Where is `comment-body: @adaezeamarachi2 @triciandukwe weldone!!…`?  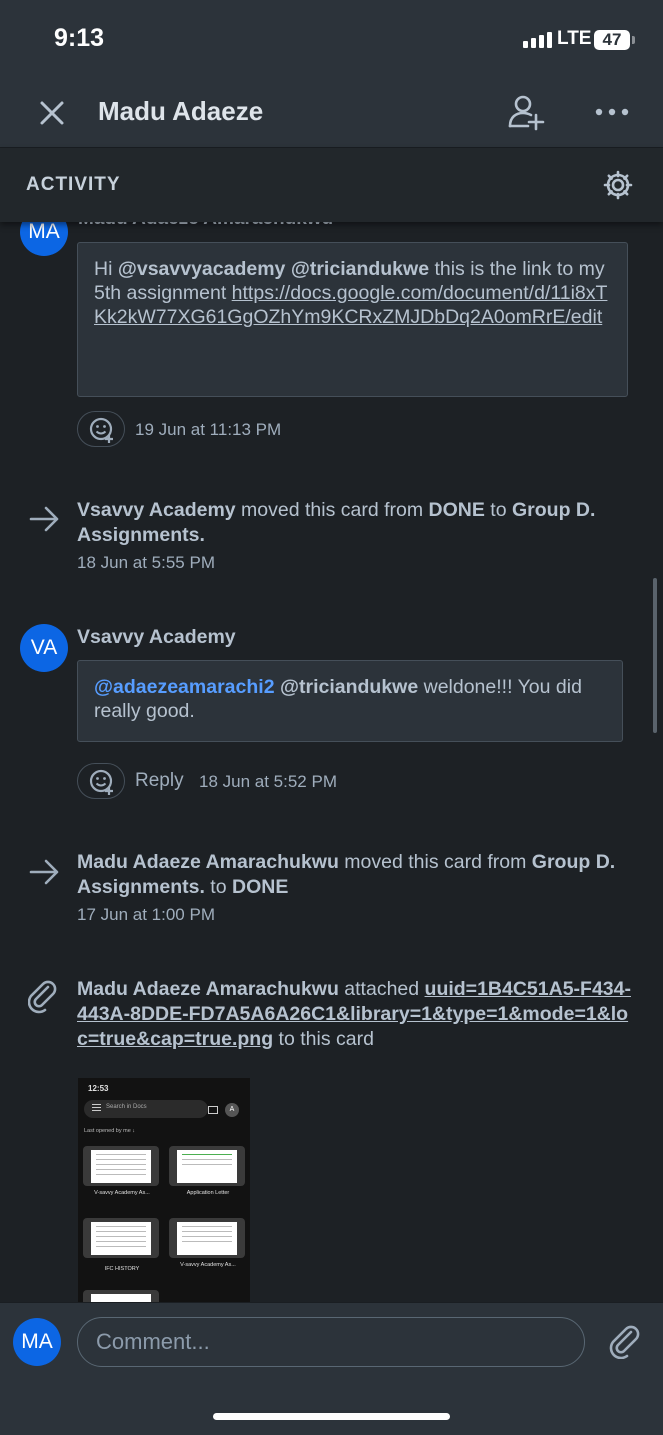 comment-body: @adaezeamarachi2 @triciandukwe weldone!!… is located at coordinates (350, 701).